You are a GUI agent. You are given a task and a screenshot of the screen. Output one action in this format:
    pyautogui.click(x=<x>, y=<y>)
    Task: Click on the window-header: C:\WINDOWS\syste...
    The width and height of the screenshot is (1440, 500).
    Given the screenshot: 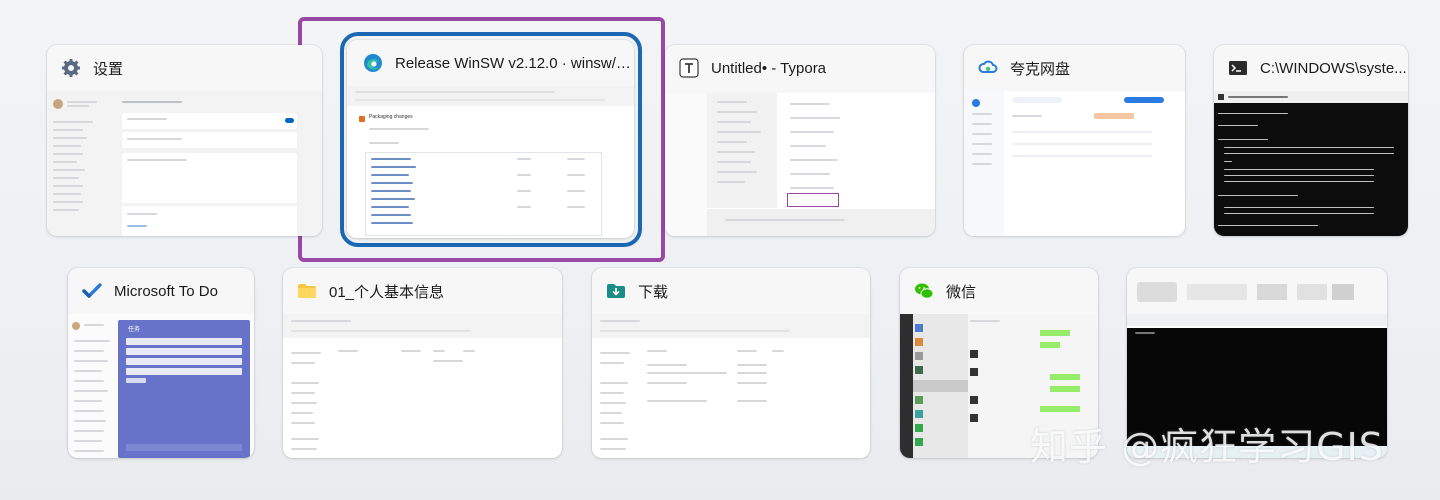 What is the action you would take?
    pyautogui.click(x=1311, y=68)
    